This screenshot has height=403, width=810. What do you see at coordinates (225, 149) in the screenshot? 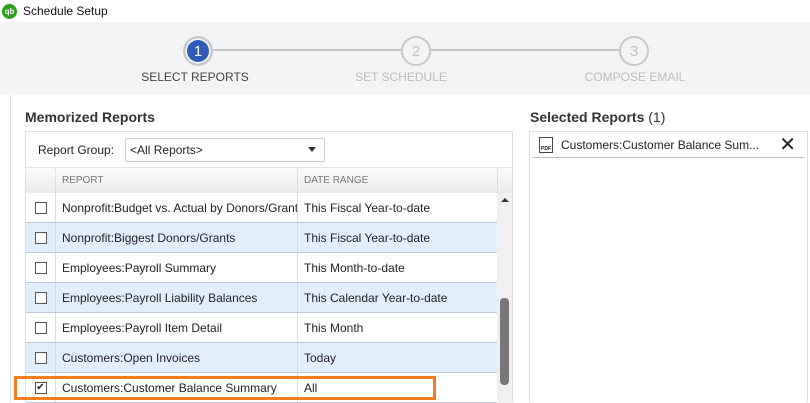
I see `report-group-select: <All Reports>` at bounding box center [225, 149].